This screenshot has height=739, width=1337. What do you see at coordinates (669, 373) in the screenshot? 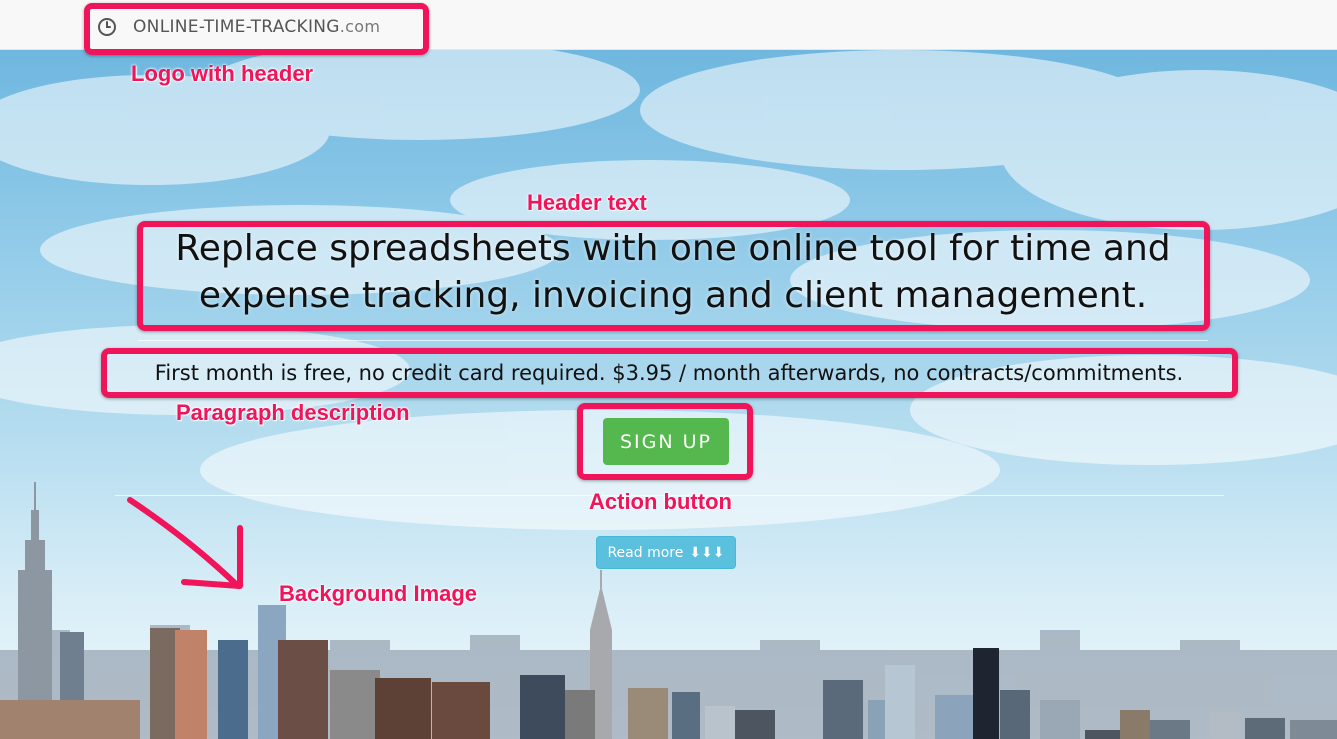
I see `annotation-box-paragraph` at bounding box center [669, 373].